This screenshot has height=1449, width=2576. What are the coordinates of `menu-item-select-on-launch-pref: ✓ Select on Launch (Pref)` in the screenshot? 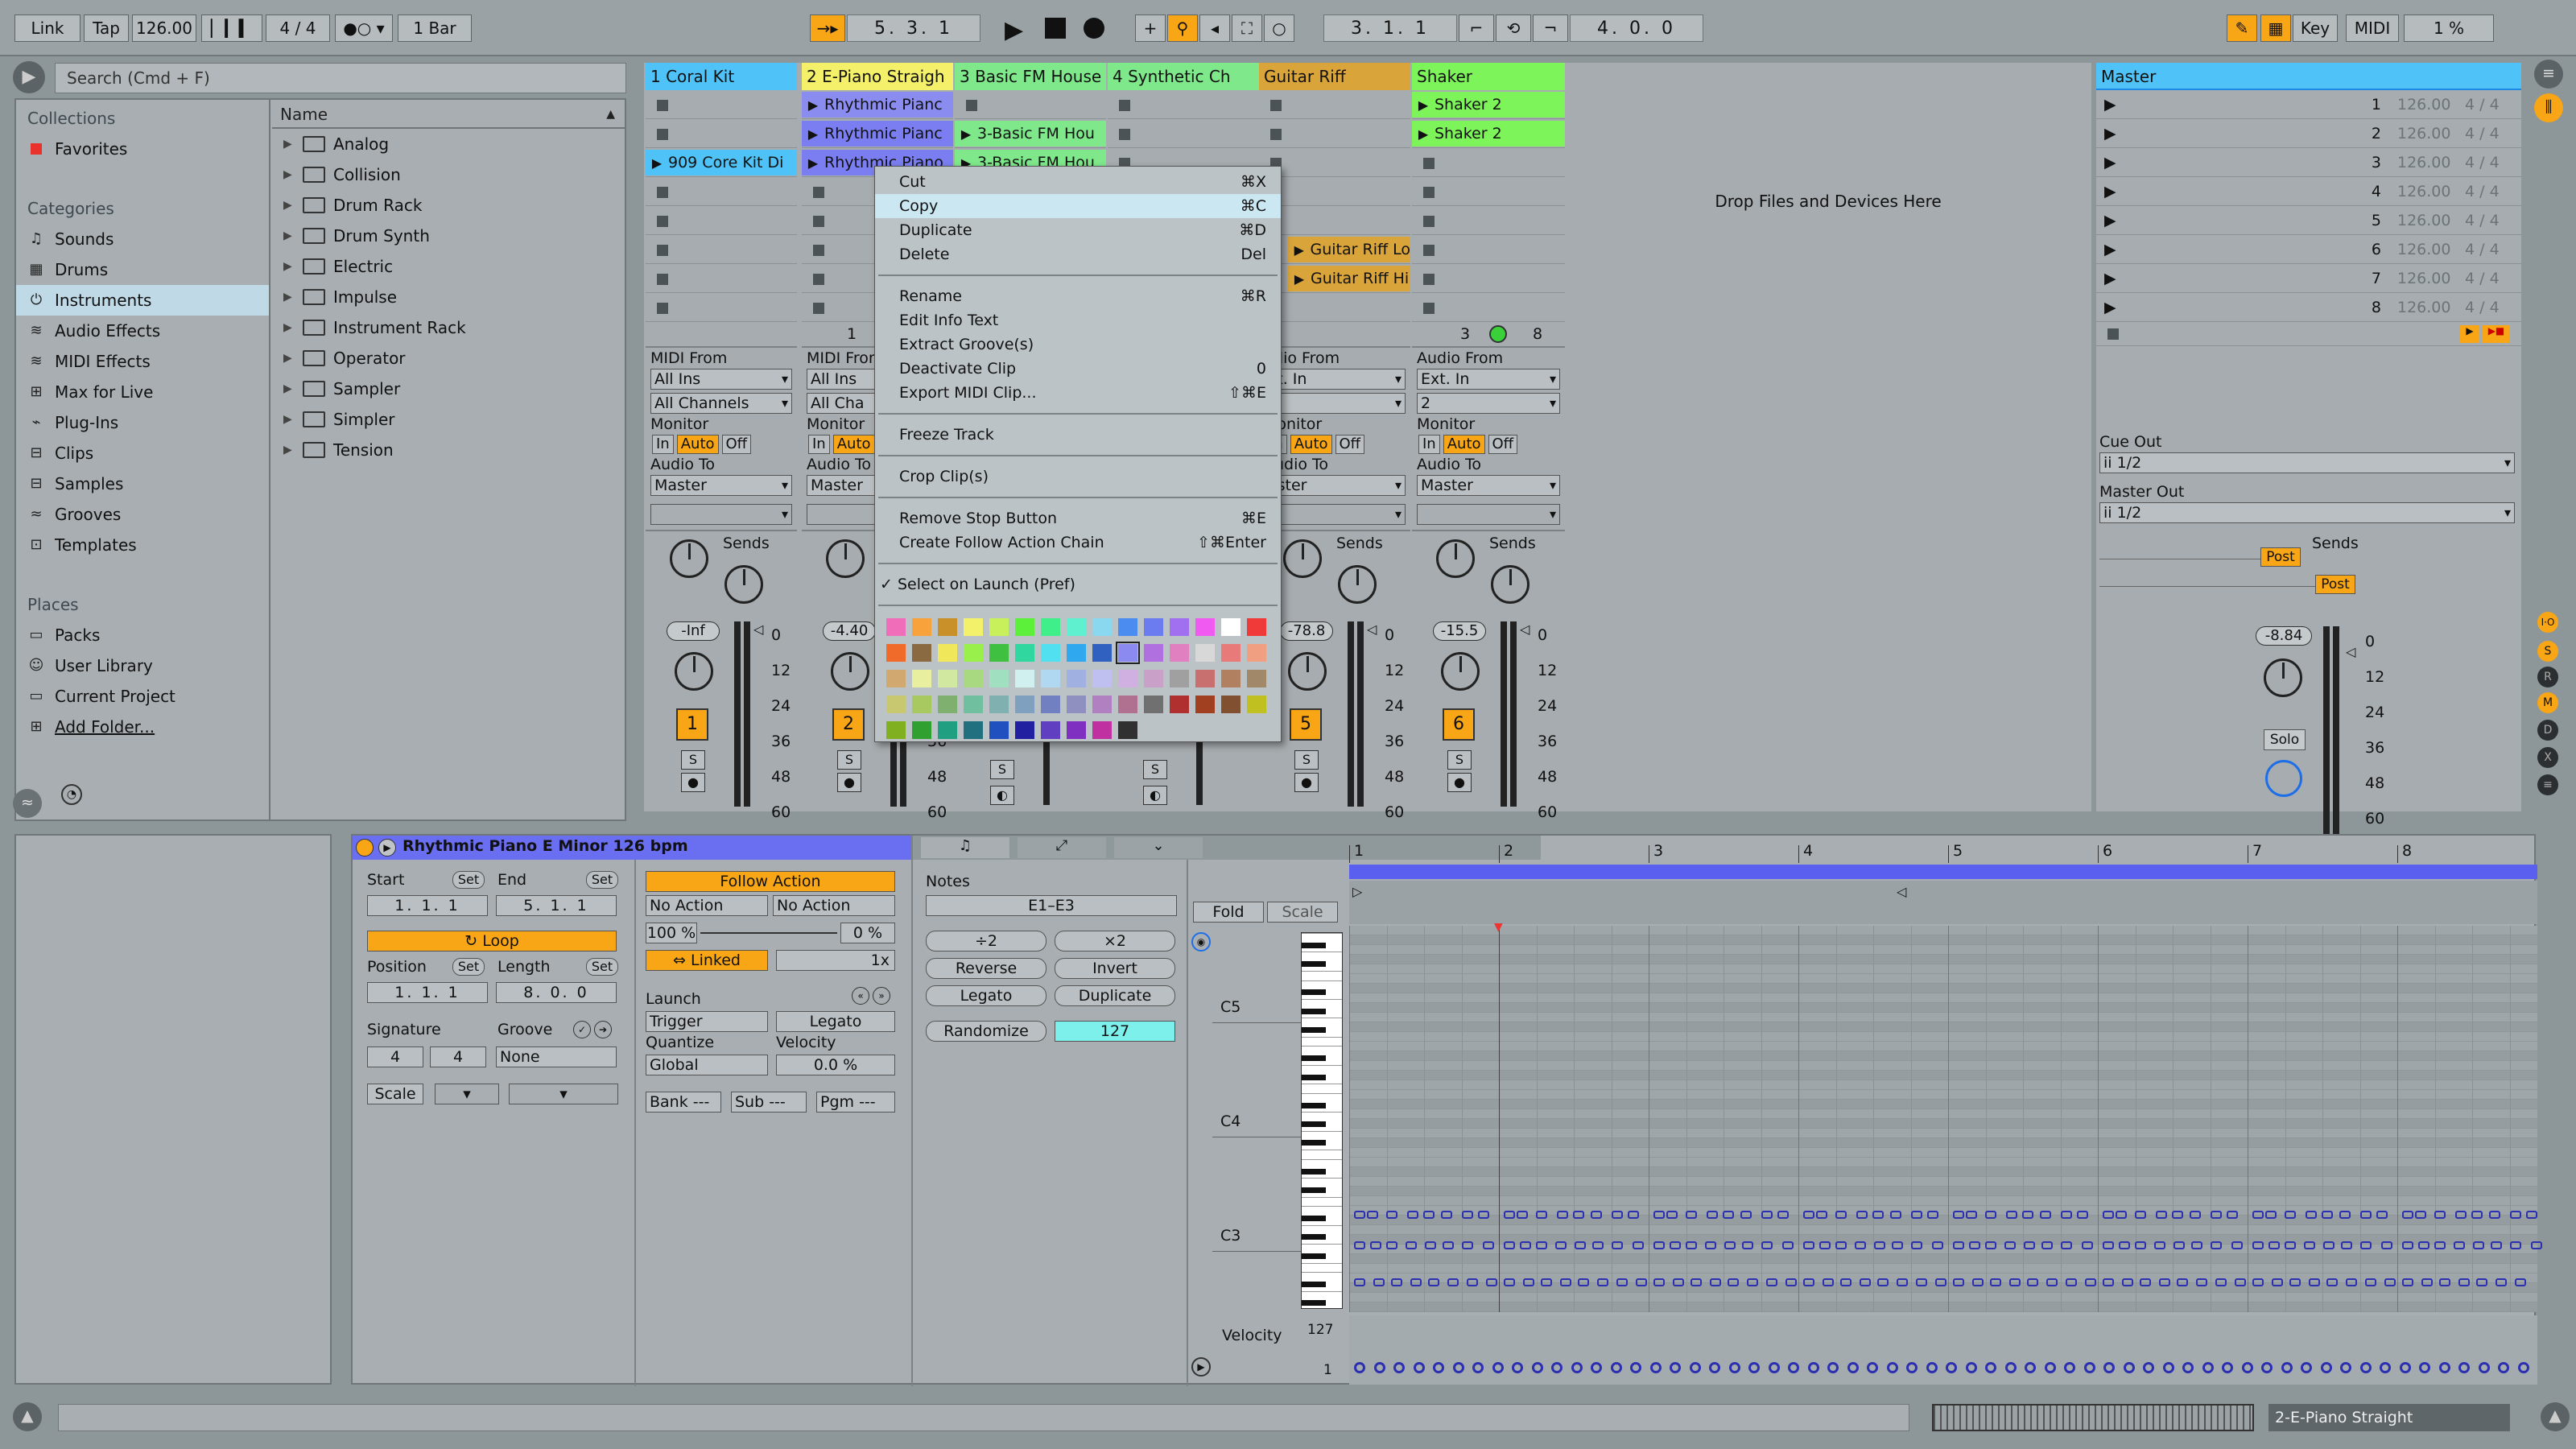 It's located at (1078, 584).